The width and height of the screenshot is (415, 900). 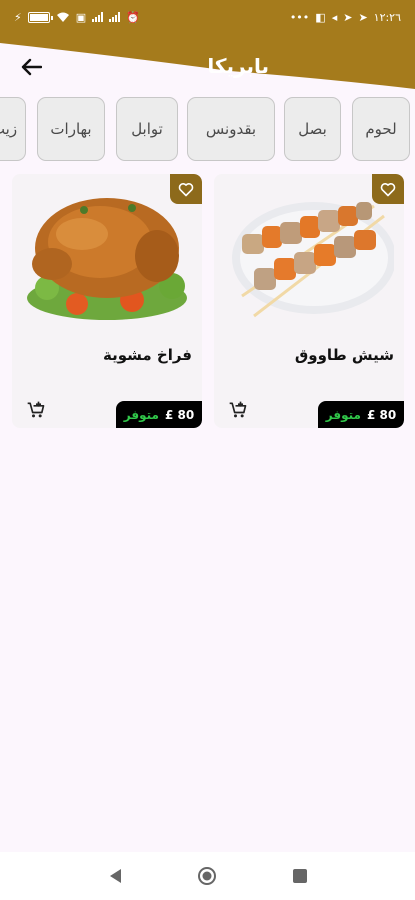 I want to click on lightning-icon: ⚡, so click(x=18, y=17).